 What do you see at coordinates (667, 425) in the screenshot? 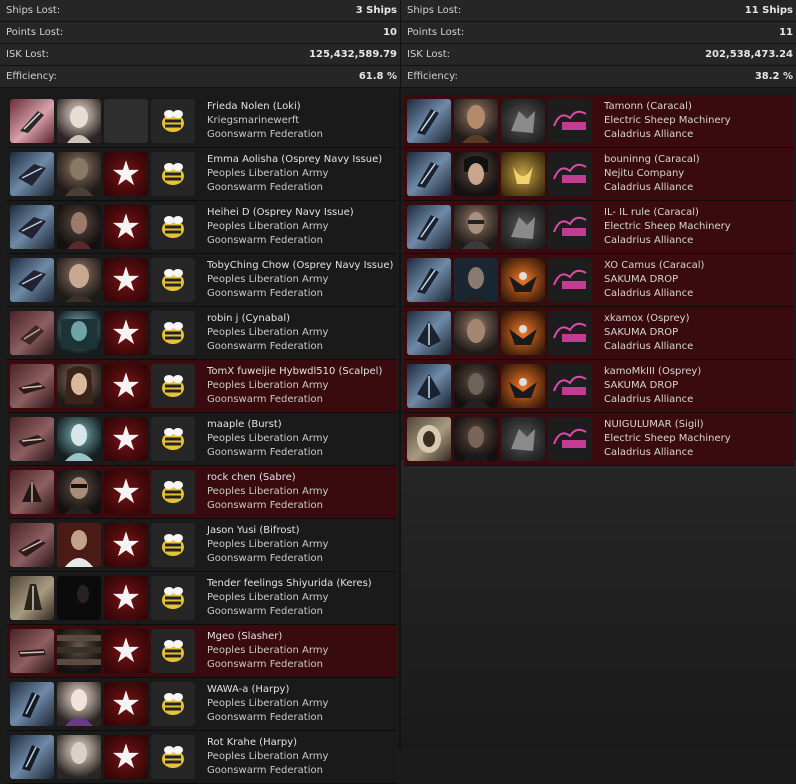
I see `pilot-name: NUIGULUMAR (Sigil)` at bounding box center [667, 425].